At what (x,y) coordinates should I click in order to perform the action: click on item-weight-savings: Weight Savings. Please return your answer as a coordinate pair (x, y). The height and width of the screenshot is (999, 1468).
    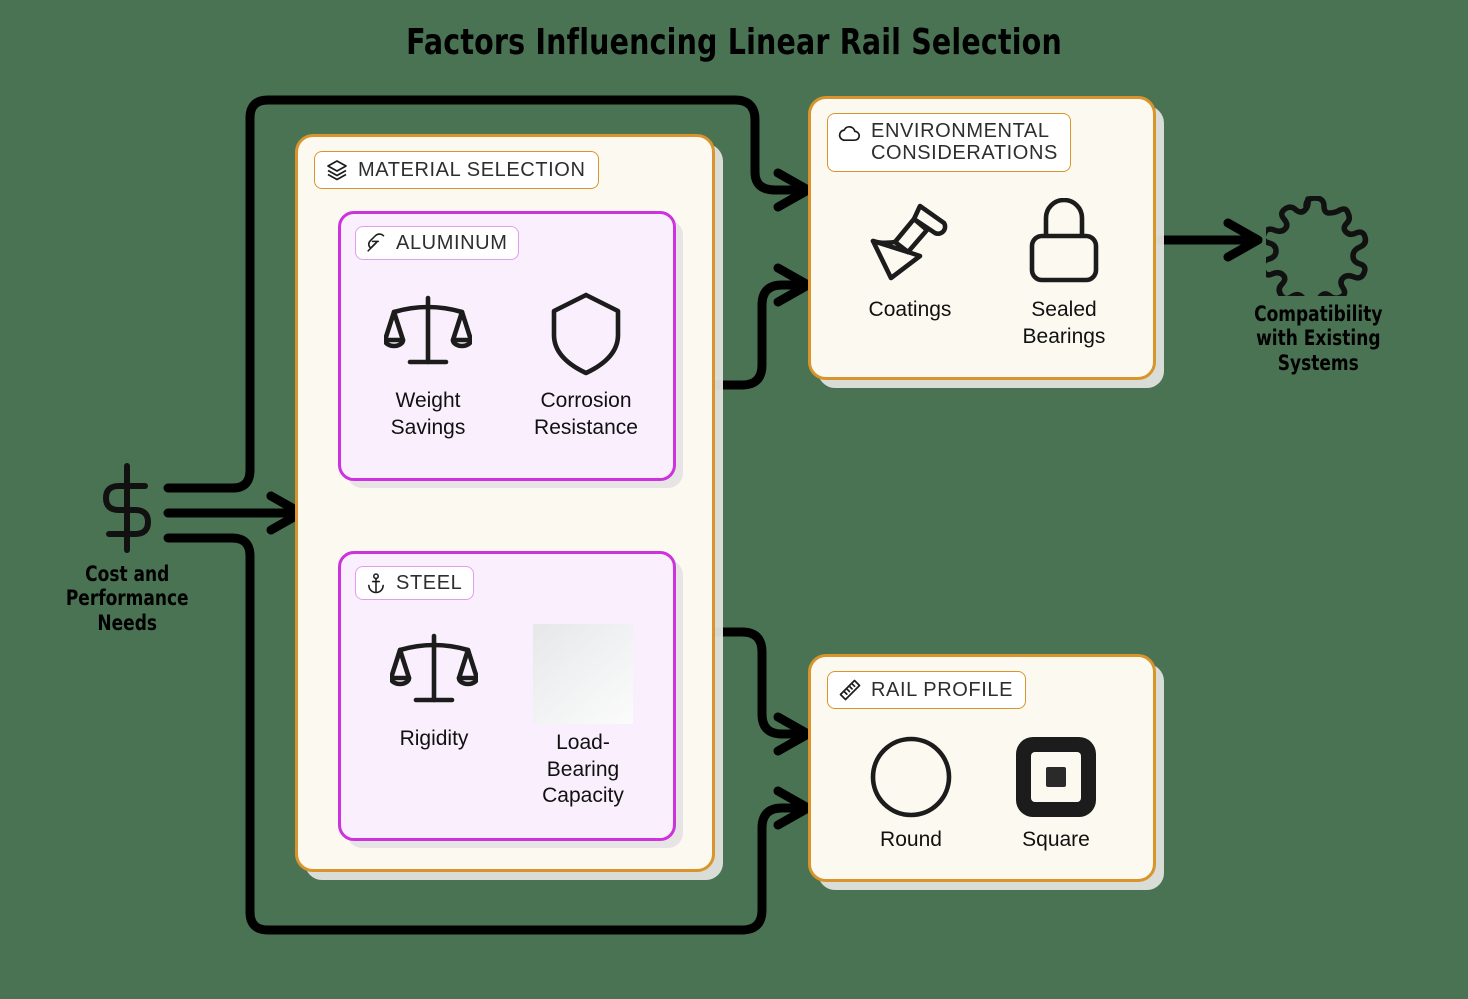
    Looking at the image, I should click on (428, 363).